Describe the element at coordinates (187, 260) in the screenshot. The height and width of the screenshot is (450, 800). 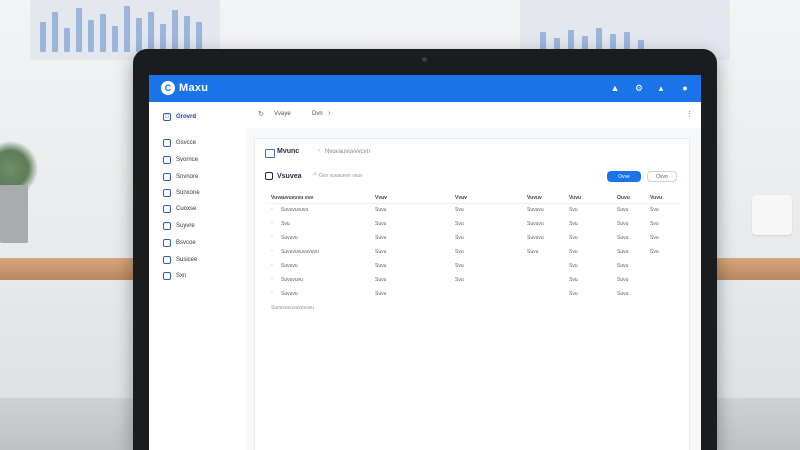
I see `sidebar-item-label: Susicee` at that location.